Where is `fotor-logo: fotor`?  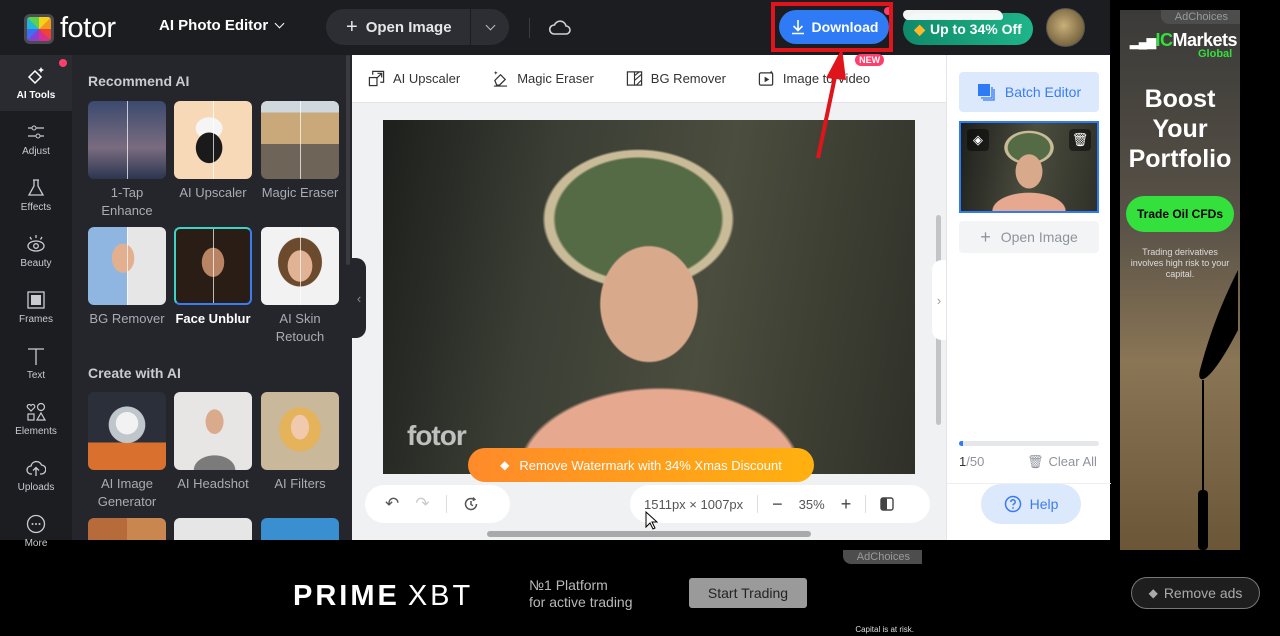 fotor-logo: fotor is located at coordinates (70, 28).